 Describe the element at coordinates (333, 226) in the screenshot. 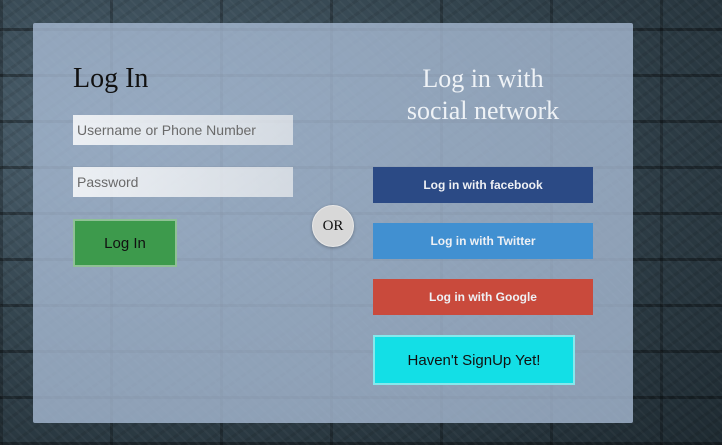

I see `or-divider-badge: OR` at that location.